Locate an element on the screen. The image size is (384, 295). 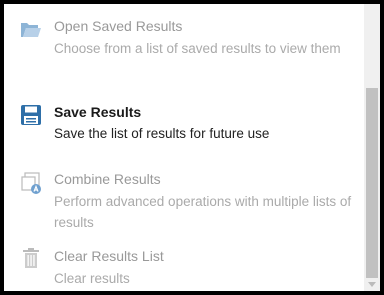
menu-item-title: Open Saved Results is located at coordinates (118, 26).